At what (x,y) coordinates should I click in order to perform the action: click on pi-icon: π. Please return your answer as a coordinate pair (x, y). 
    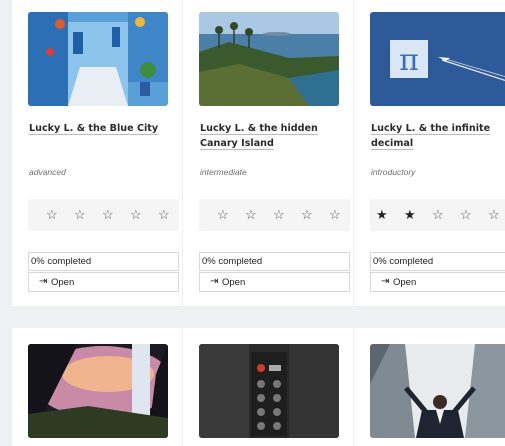
    Looking at the image, I should click on (409, 60).